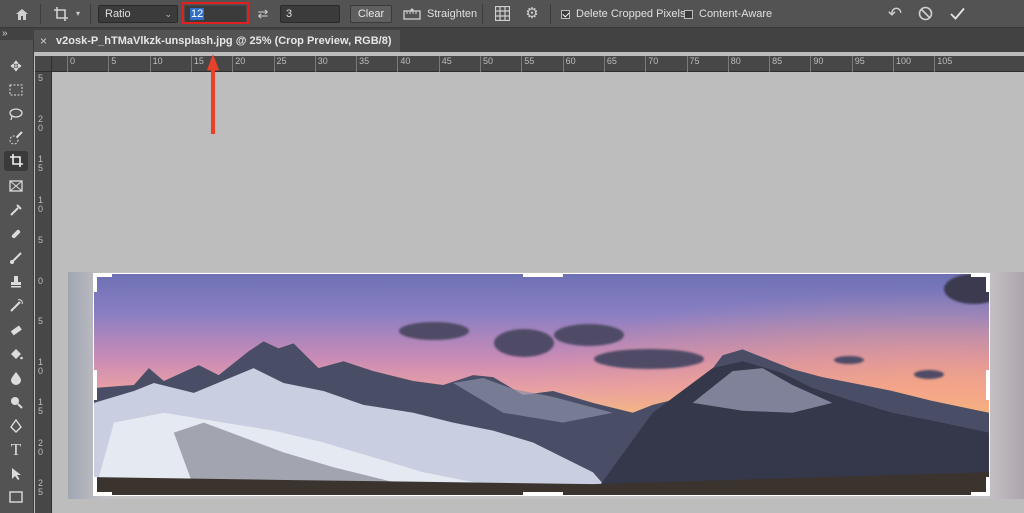  What do you see at coordinates (543, 275) in the screenshot?
I see `crop-handle-top` at bounding box center [543, 275].